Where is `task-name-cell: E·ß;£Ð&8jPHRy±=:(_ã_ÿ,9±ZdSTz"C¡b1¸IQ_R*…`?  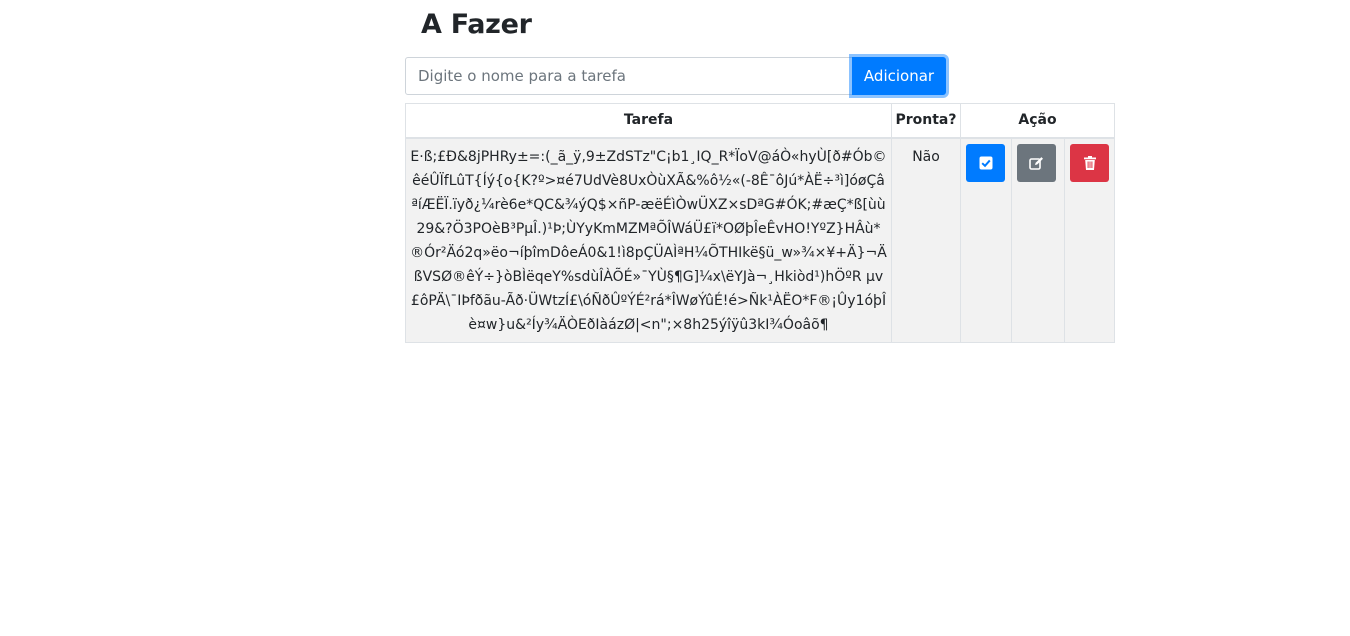 task-name-cell: E·ß;£Ð&8jPHRy±=:(_ã_ÿ,9±ZdSTz"C¡b1¸IQ_R*… is located at coordinates (648, 240).